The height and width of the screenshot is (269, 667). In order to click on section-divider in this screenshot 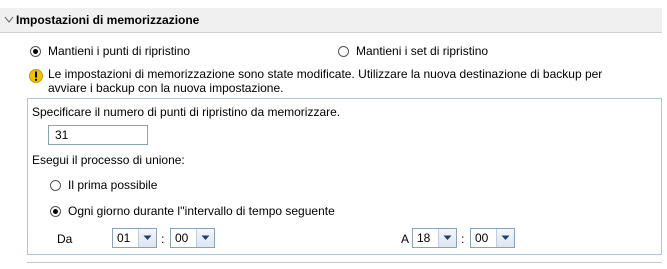, I will do `click(344, 262)`.